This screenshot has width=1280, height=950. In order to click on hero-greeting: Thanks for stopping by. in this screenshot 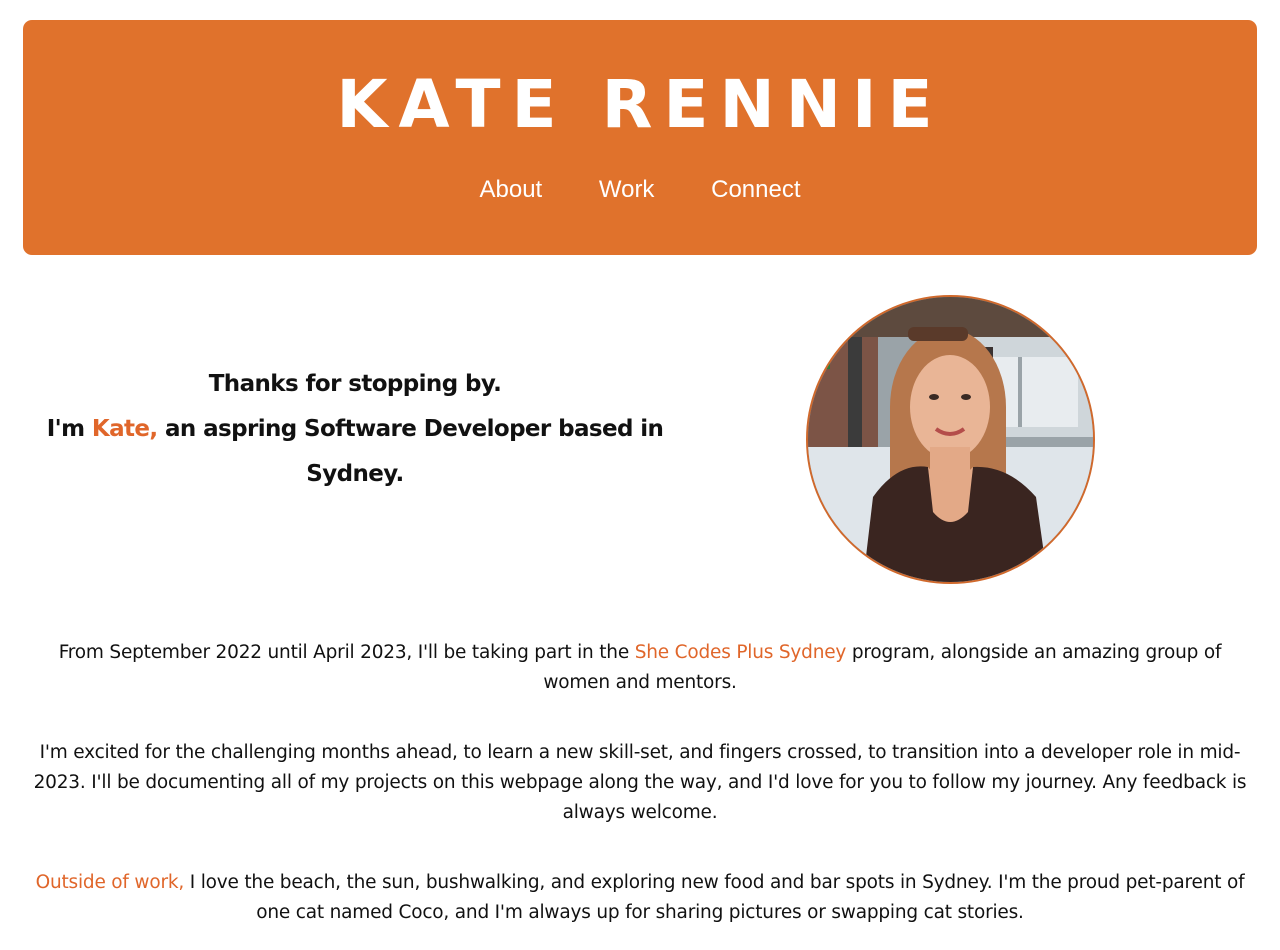, I will do `click(355, 384)`.